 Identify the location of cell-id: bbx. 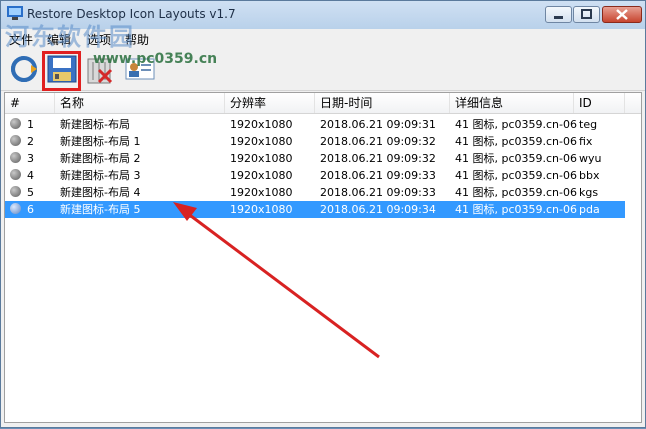
(589, 175).